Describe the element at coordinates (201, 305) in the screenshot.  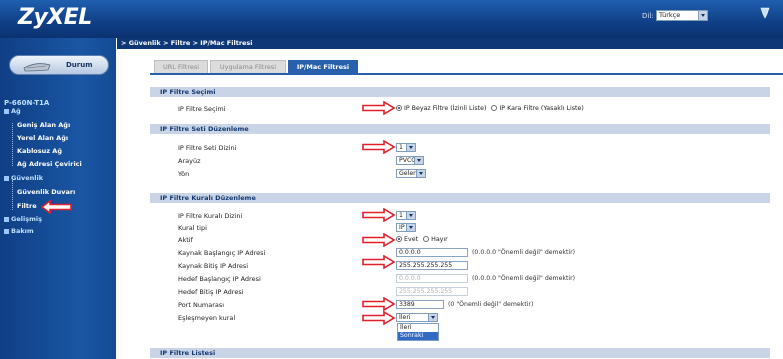
I see `port-label: Port Numarası` at that location.